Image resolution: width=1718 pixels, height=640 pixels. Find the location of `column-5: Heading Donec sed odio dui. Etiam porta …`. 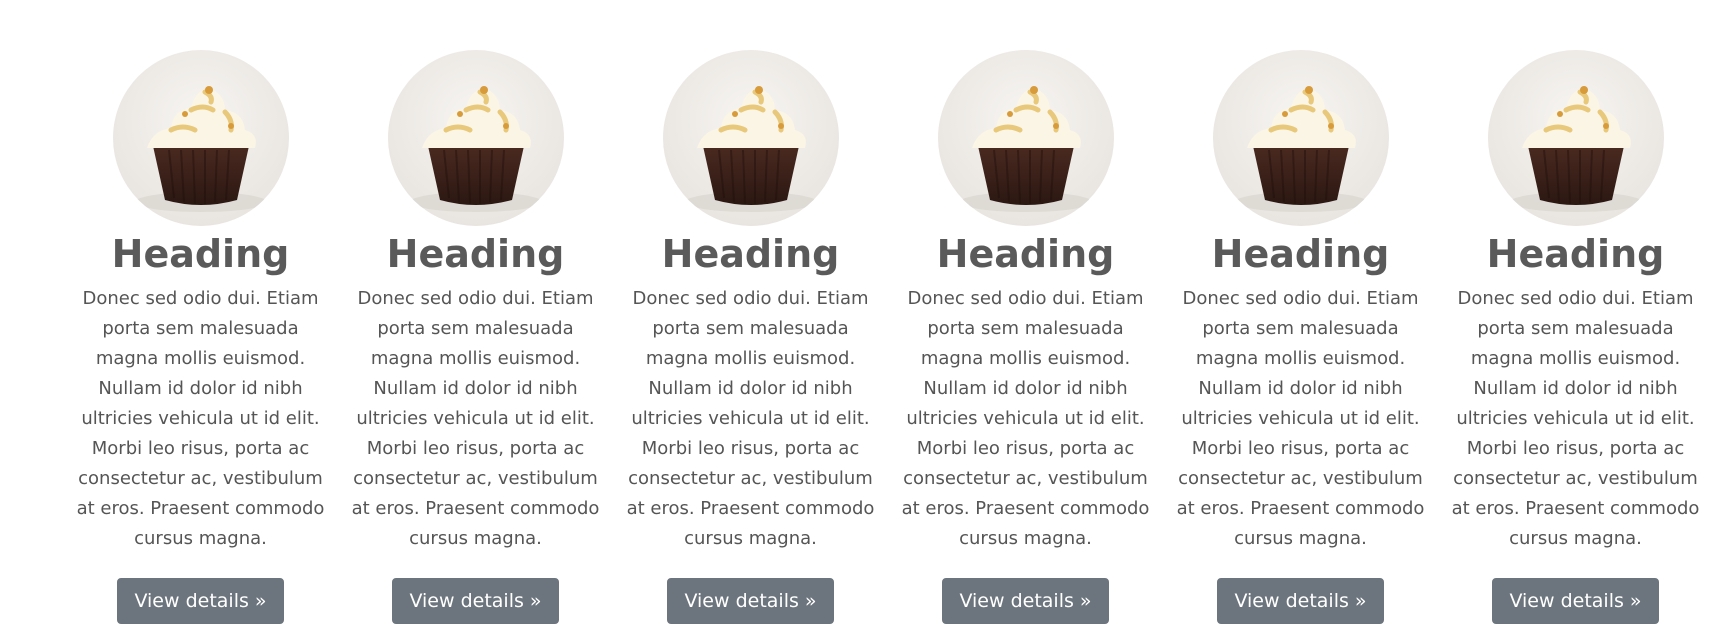

column-5: Heading Donec sed odio dui. Etiam porta … is located at coordinates (1300, 337).